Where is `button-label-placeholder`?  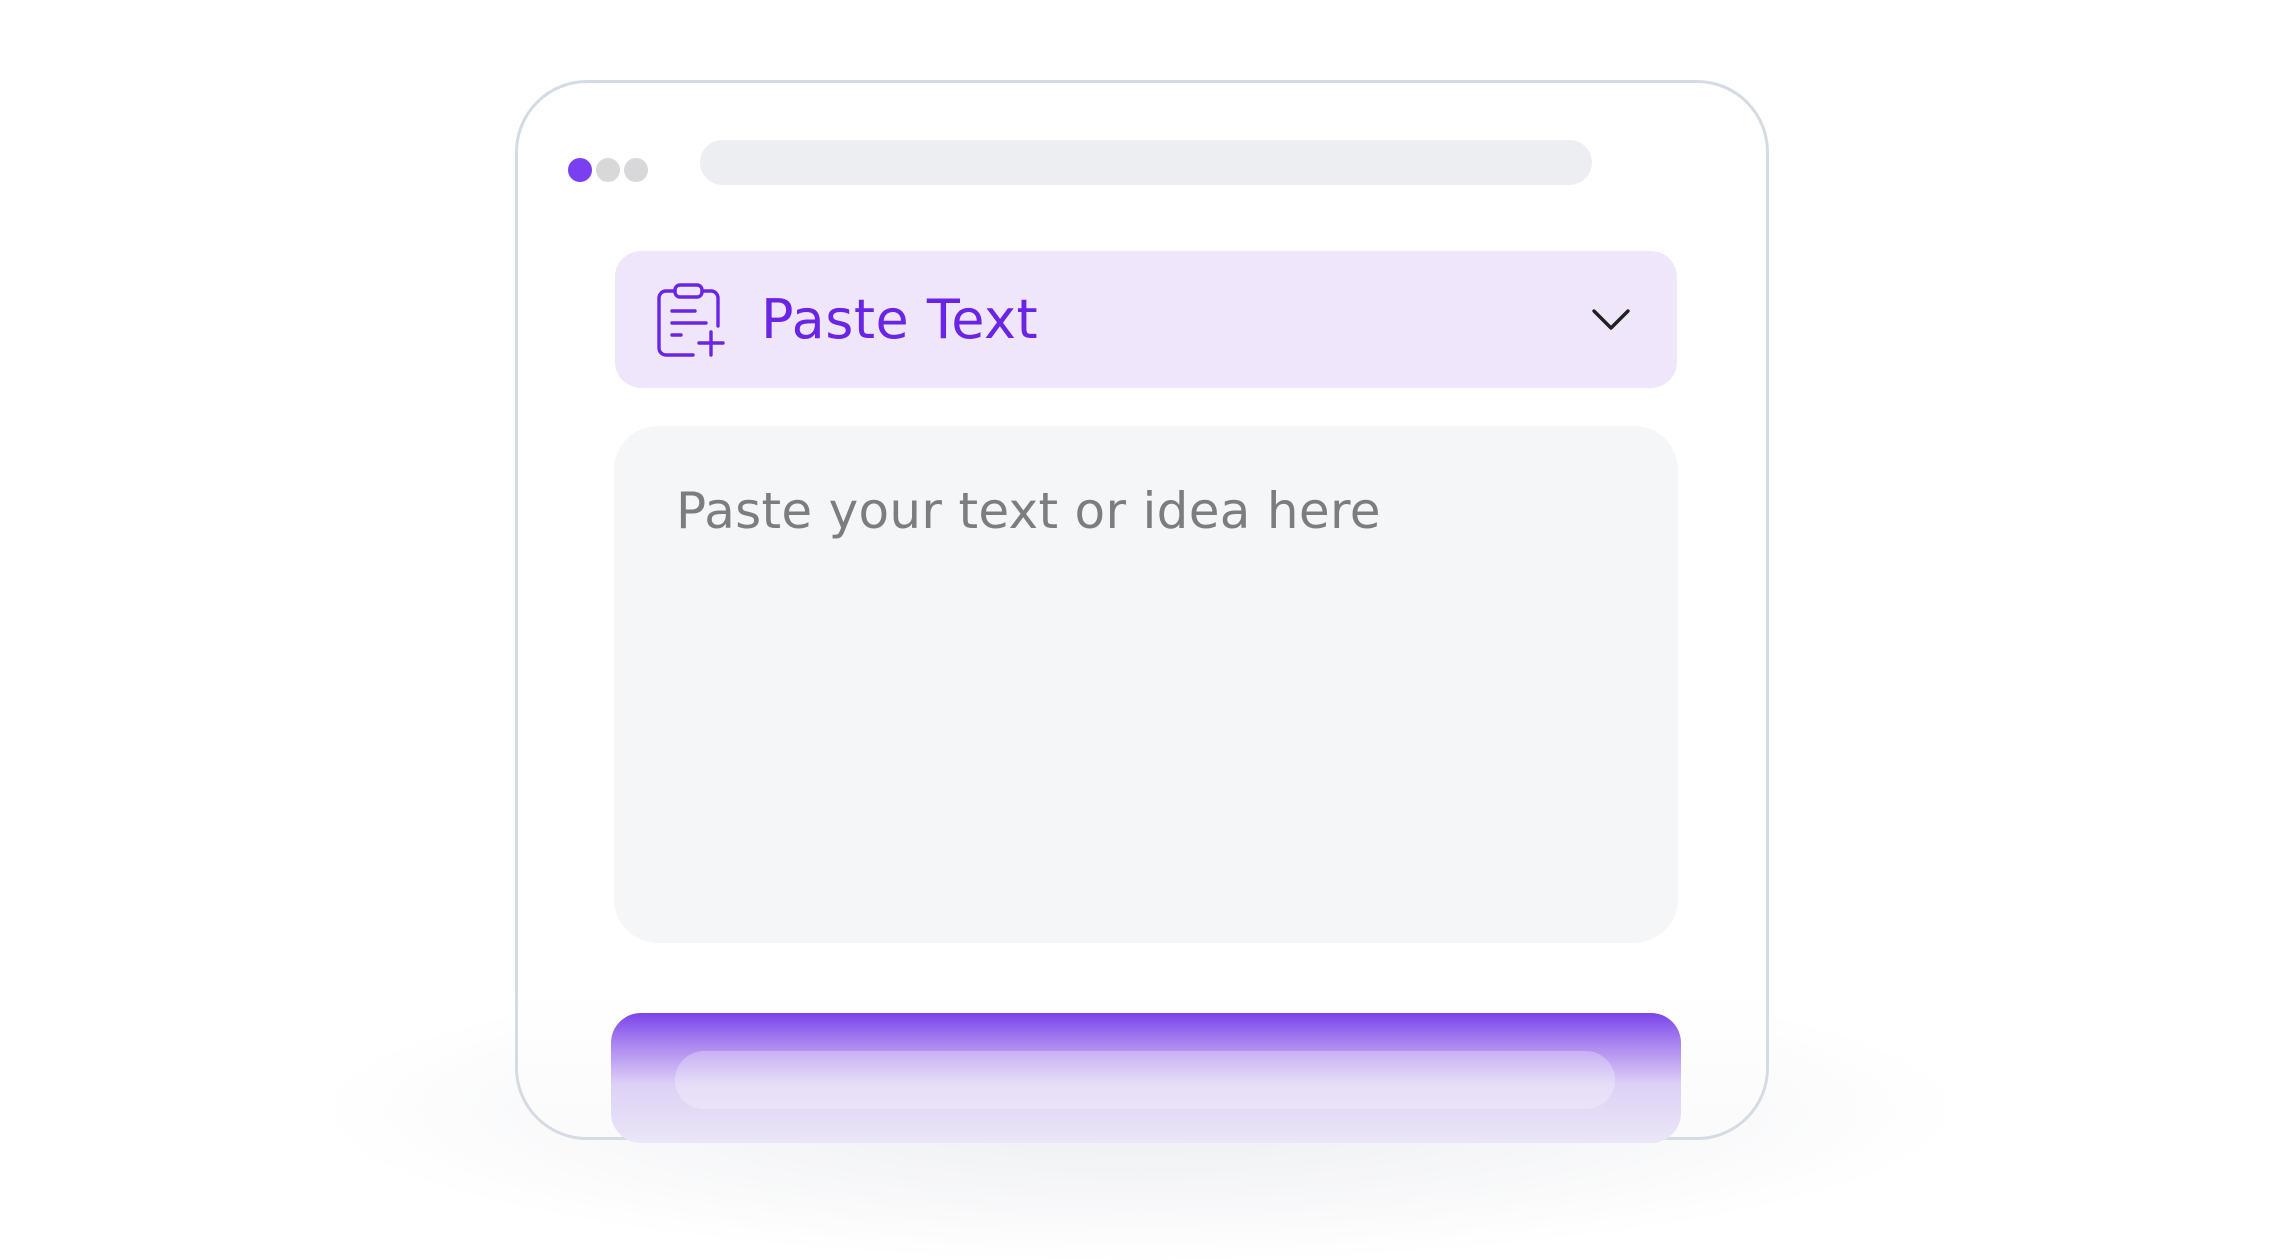
button-label-placeholder is located at coordinates (1145, 1080).